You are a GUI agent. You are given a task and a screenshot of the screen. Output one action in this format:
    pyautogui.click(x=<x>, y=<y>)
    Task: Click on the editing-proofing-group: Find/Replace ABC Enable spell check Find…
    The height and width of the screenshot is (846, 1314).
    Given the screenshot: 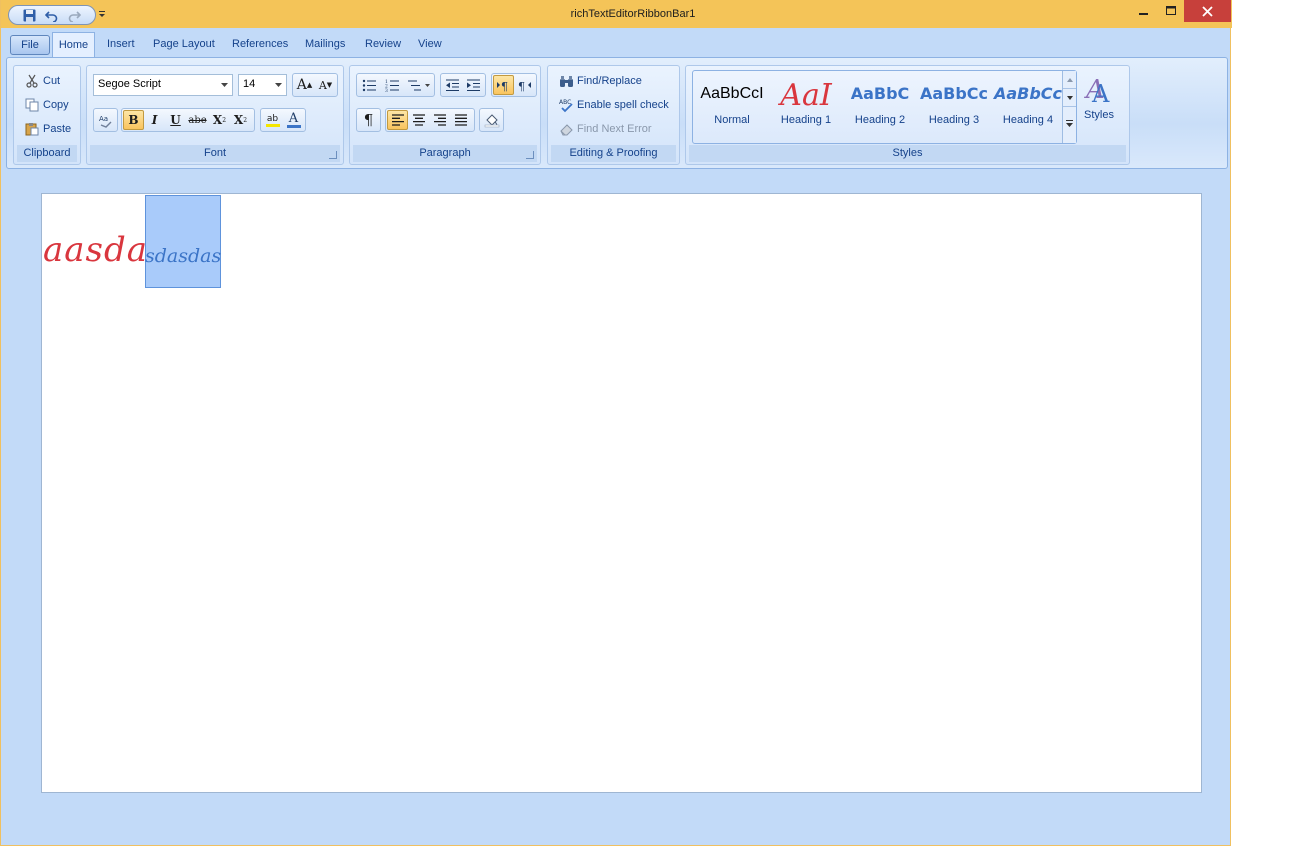 What is the action you would take?
    pyautogui.click(x=613, y=115)
    